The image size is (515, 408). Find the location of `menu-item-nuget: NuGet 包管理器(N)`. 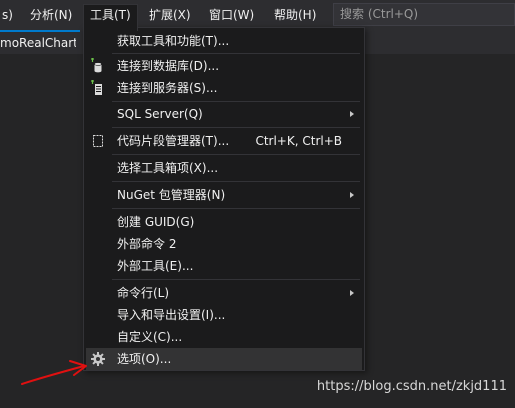

menu-item-nuget: NuGet 包管理器(N) is located at coordinates (224, 195).